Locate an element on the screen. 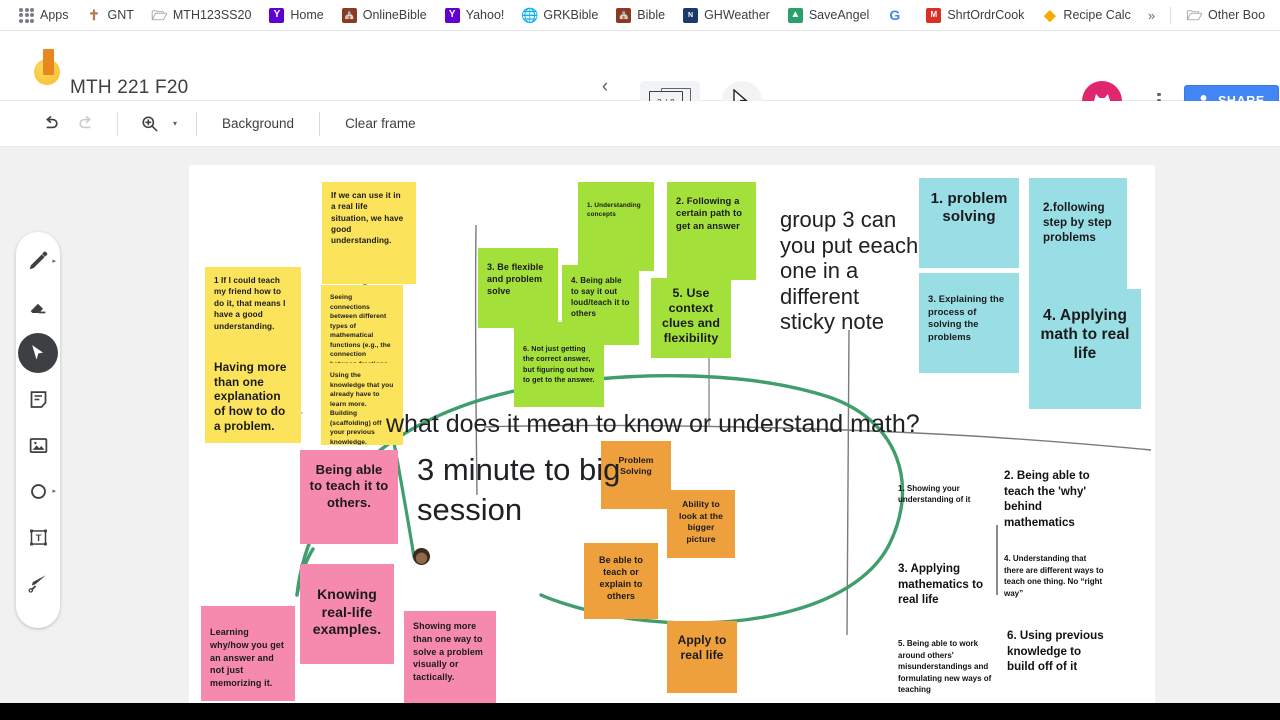 This screenshot has width=1280, height=720. bookmark-saveangel: ▲ SaveAngel is located at coordinates (828, 15).